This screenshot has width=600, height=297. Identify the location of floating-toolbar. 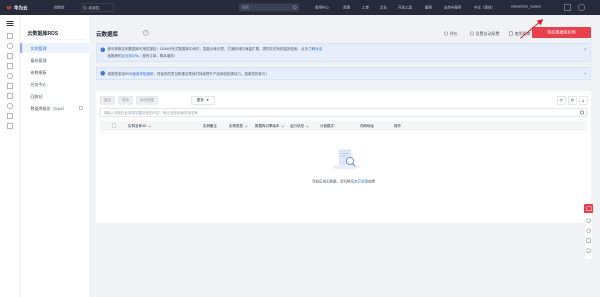
(588, 232).